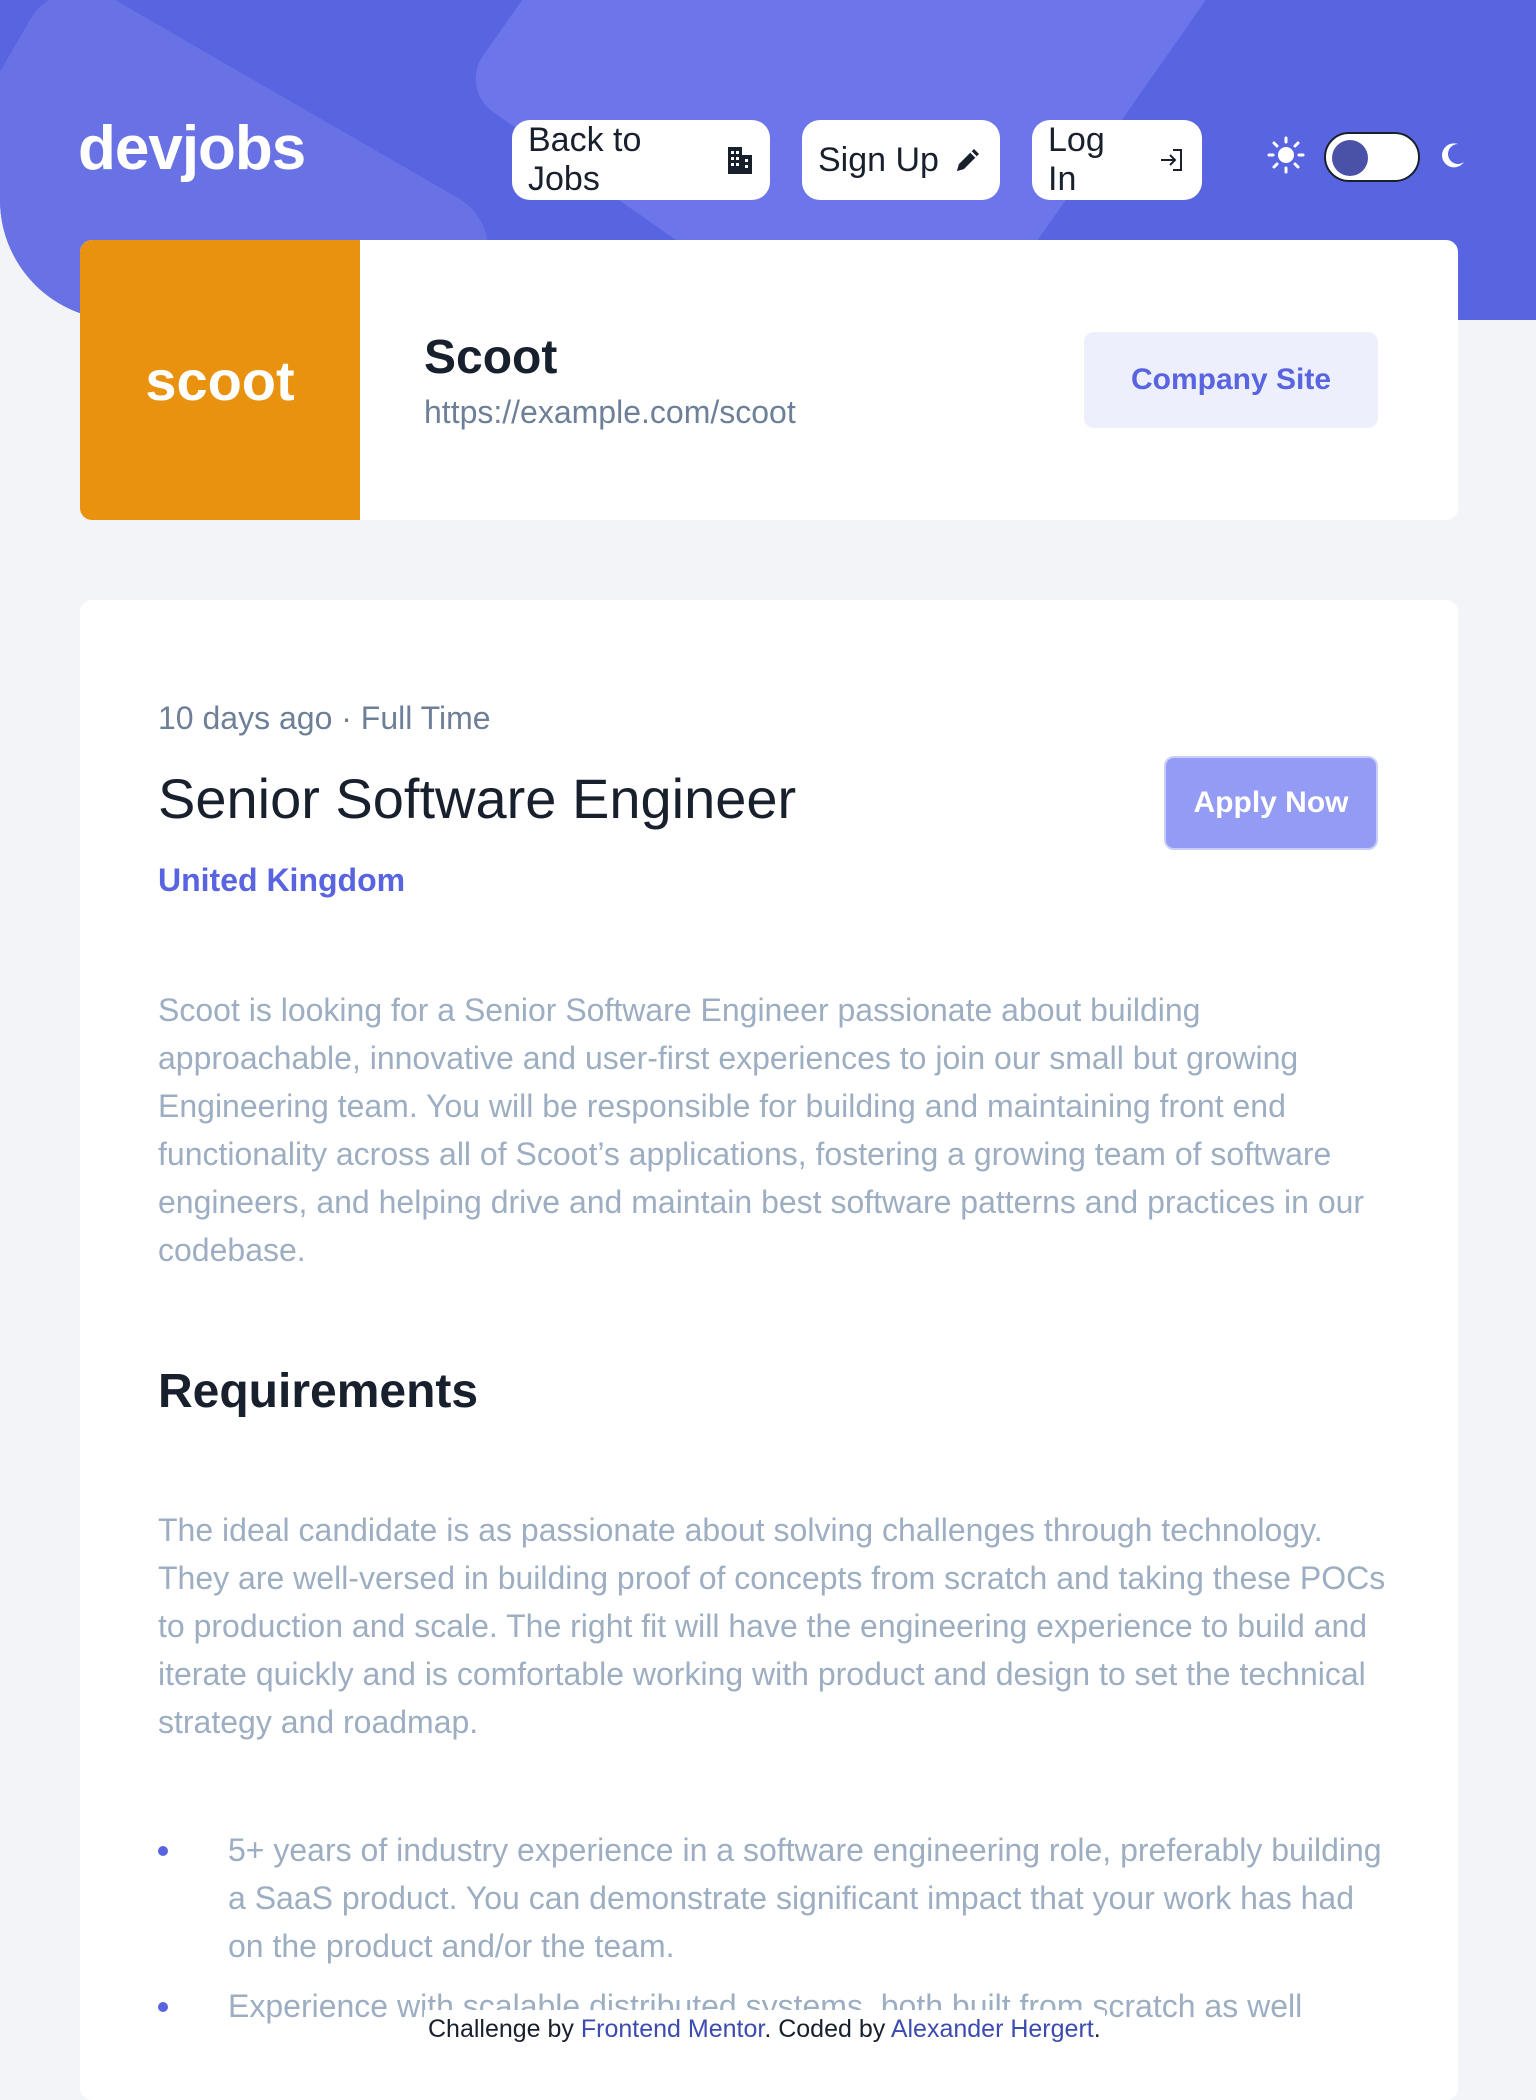  What do you see at coordinates (585, 159) in the screenshot?
I see `back-to-jobs-label: Back to Jobs` at bounding box center [585, 159].